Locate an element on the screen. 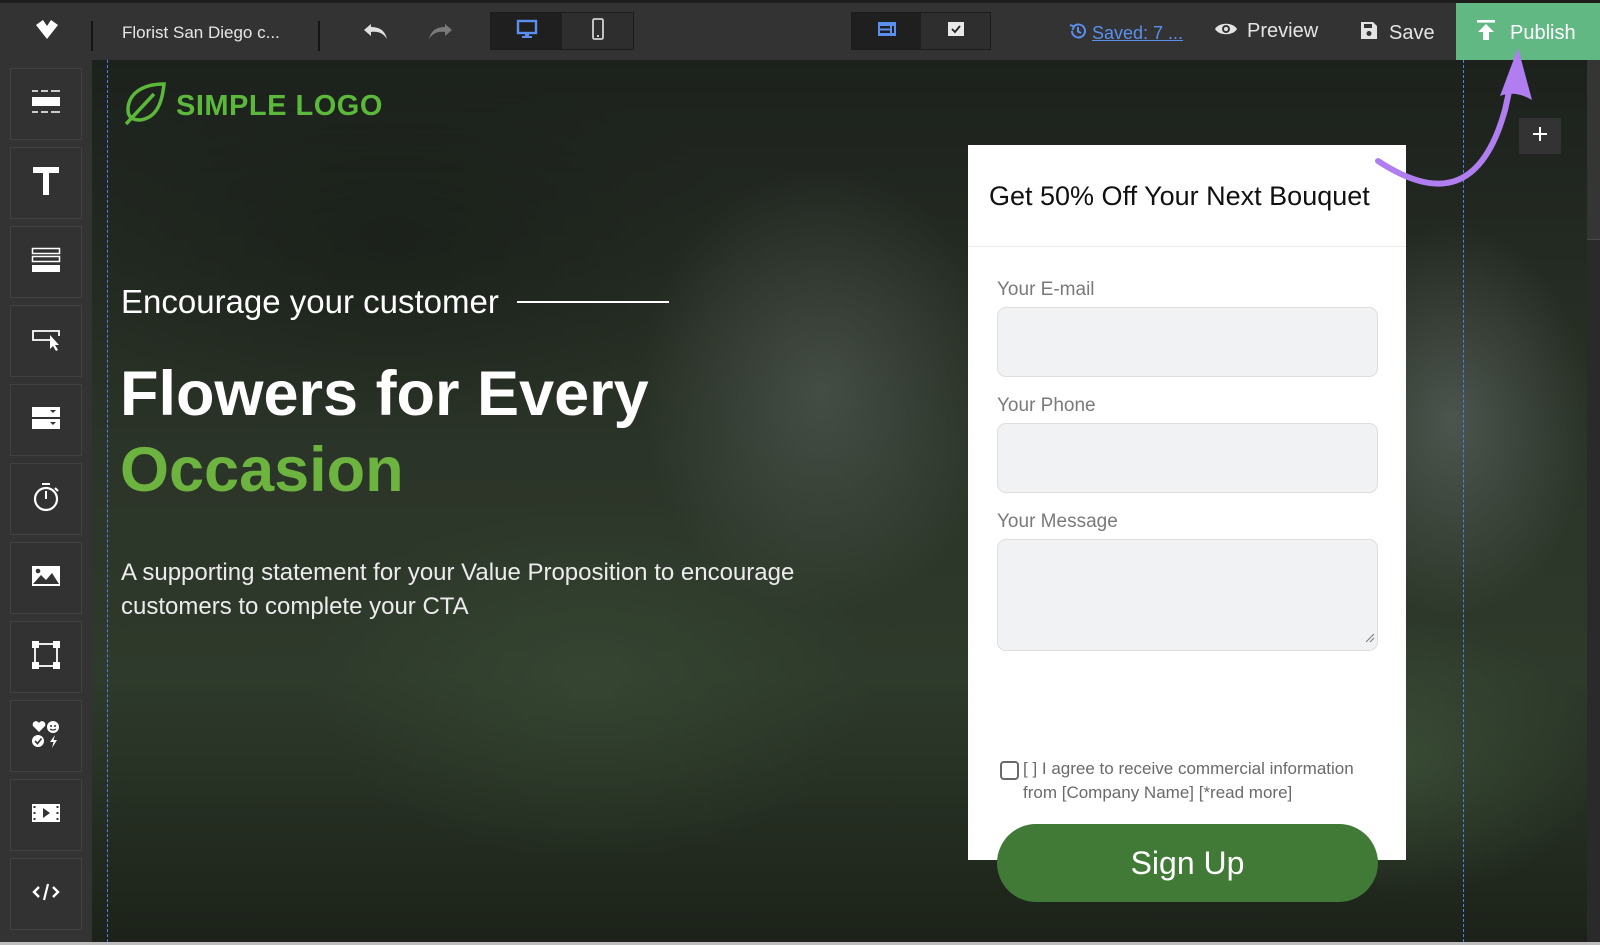 The width and height of the screenshot is (1600, 945). publish-button: Publish is located at coordinates (1528, 33).